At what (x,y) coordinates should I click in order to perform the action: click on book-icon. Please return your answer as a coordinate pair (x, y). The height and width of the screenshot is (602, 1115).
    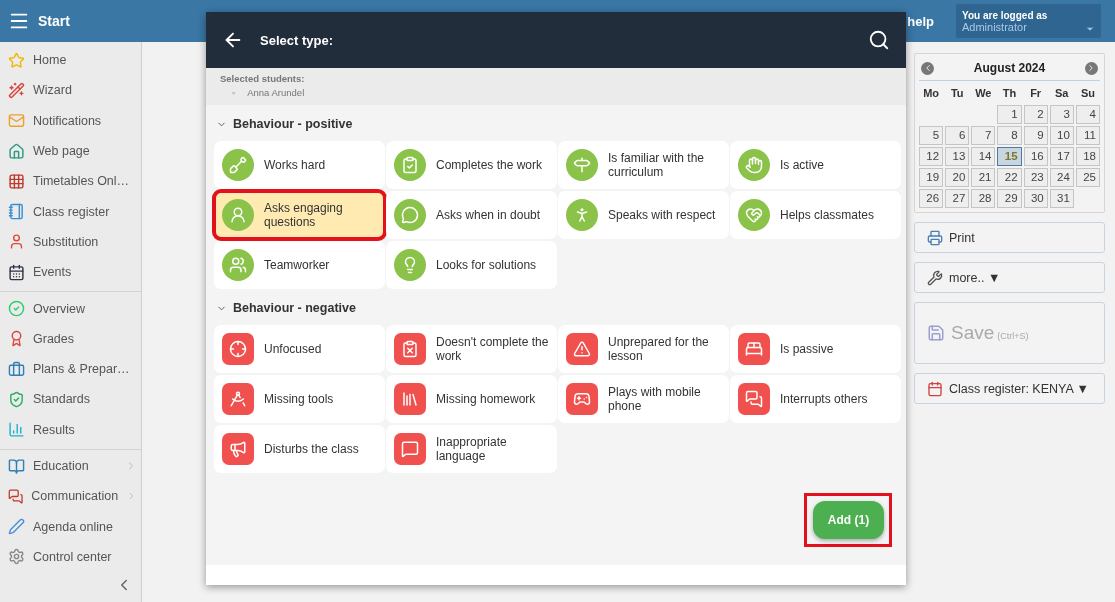
    Looking at the image, I should click on (16, 466).